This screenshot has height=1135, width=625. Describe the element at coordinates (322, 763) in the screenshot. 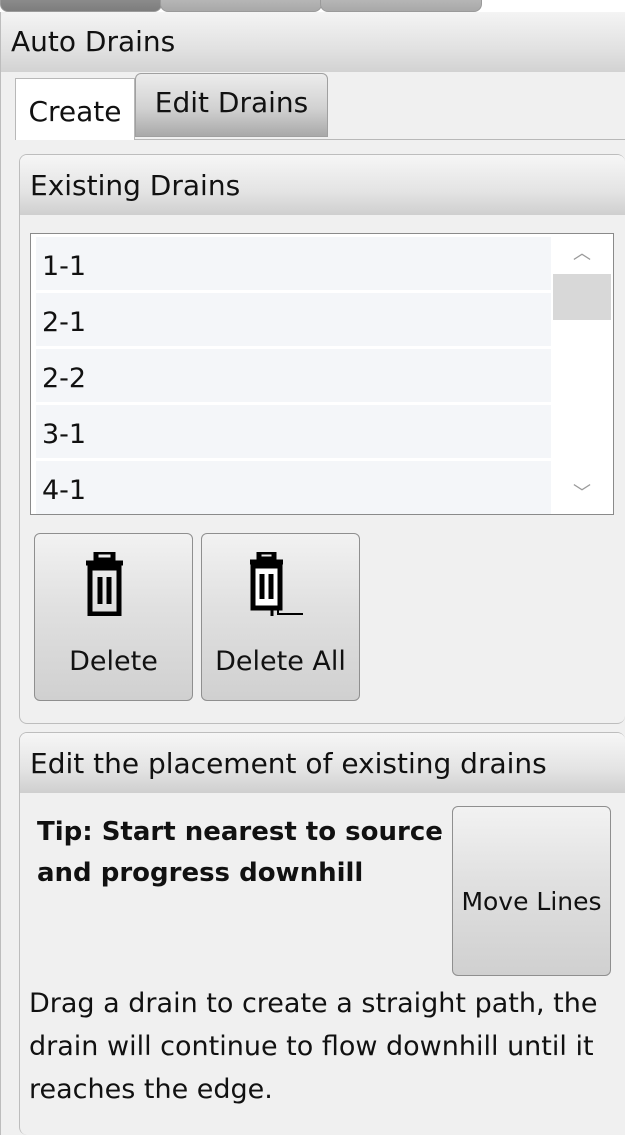

I see `edit-placement-header: Edit the placement of existing drains` at that location.